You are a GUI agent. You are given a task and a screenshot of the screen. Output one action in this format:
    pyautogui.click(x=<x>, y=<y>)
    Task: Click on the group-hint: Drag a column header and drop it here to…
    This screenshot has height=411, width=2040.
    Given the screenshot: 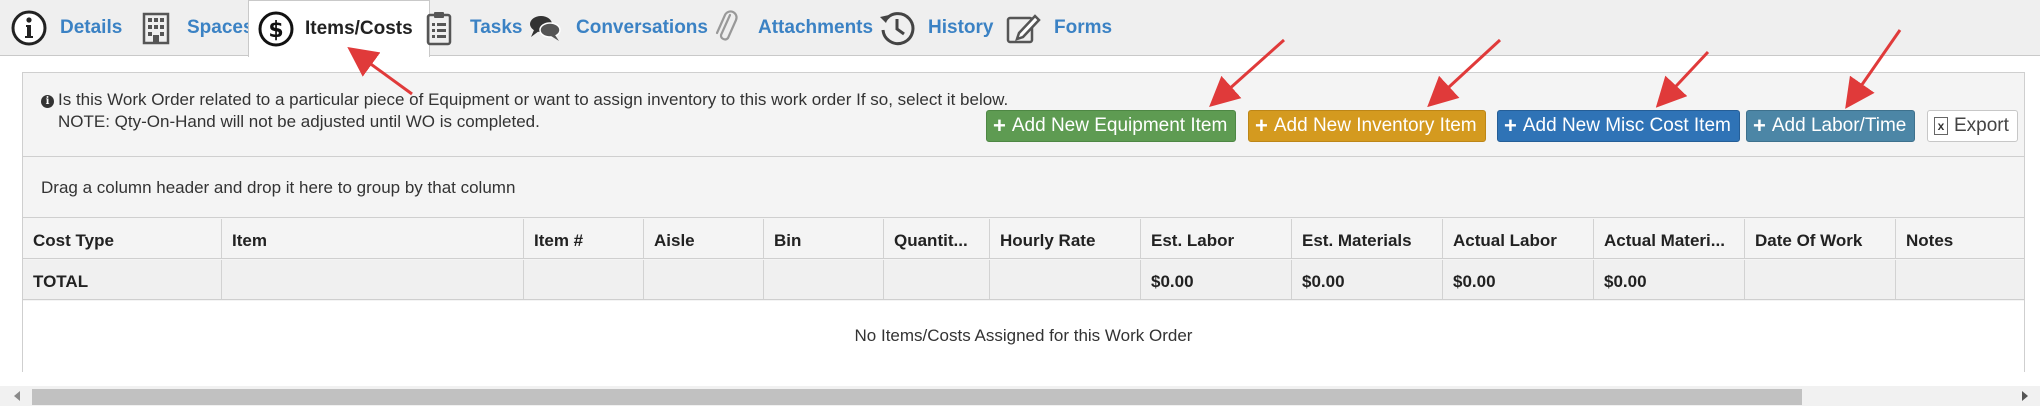 What is the action you would take?
    pyautogui.click(x=278, y=187)
    